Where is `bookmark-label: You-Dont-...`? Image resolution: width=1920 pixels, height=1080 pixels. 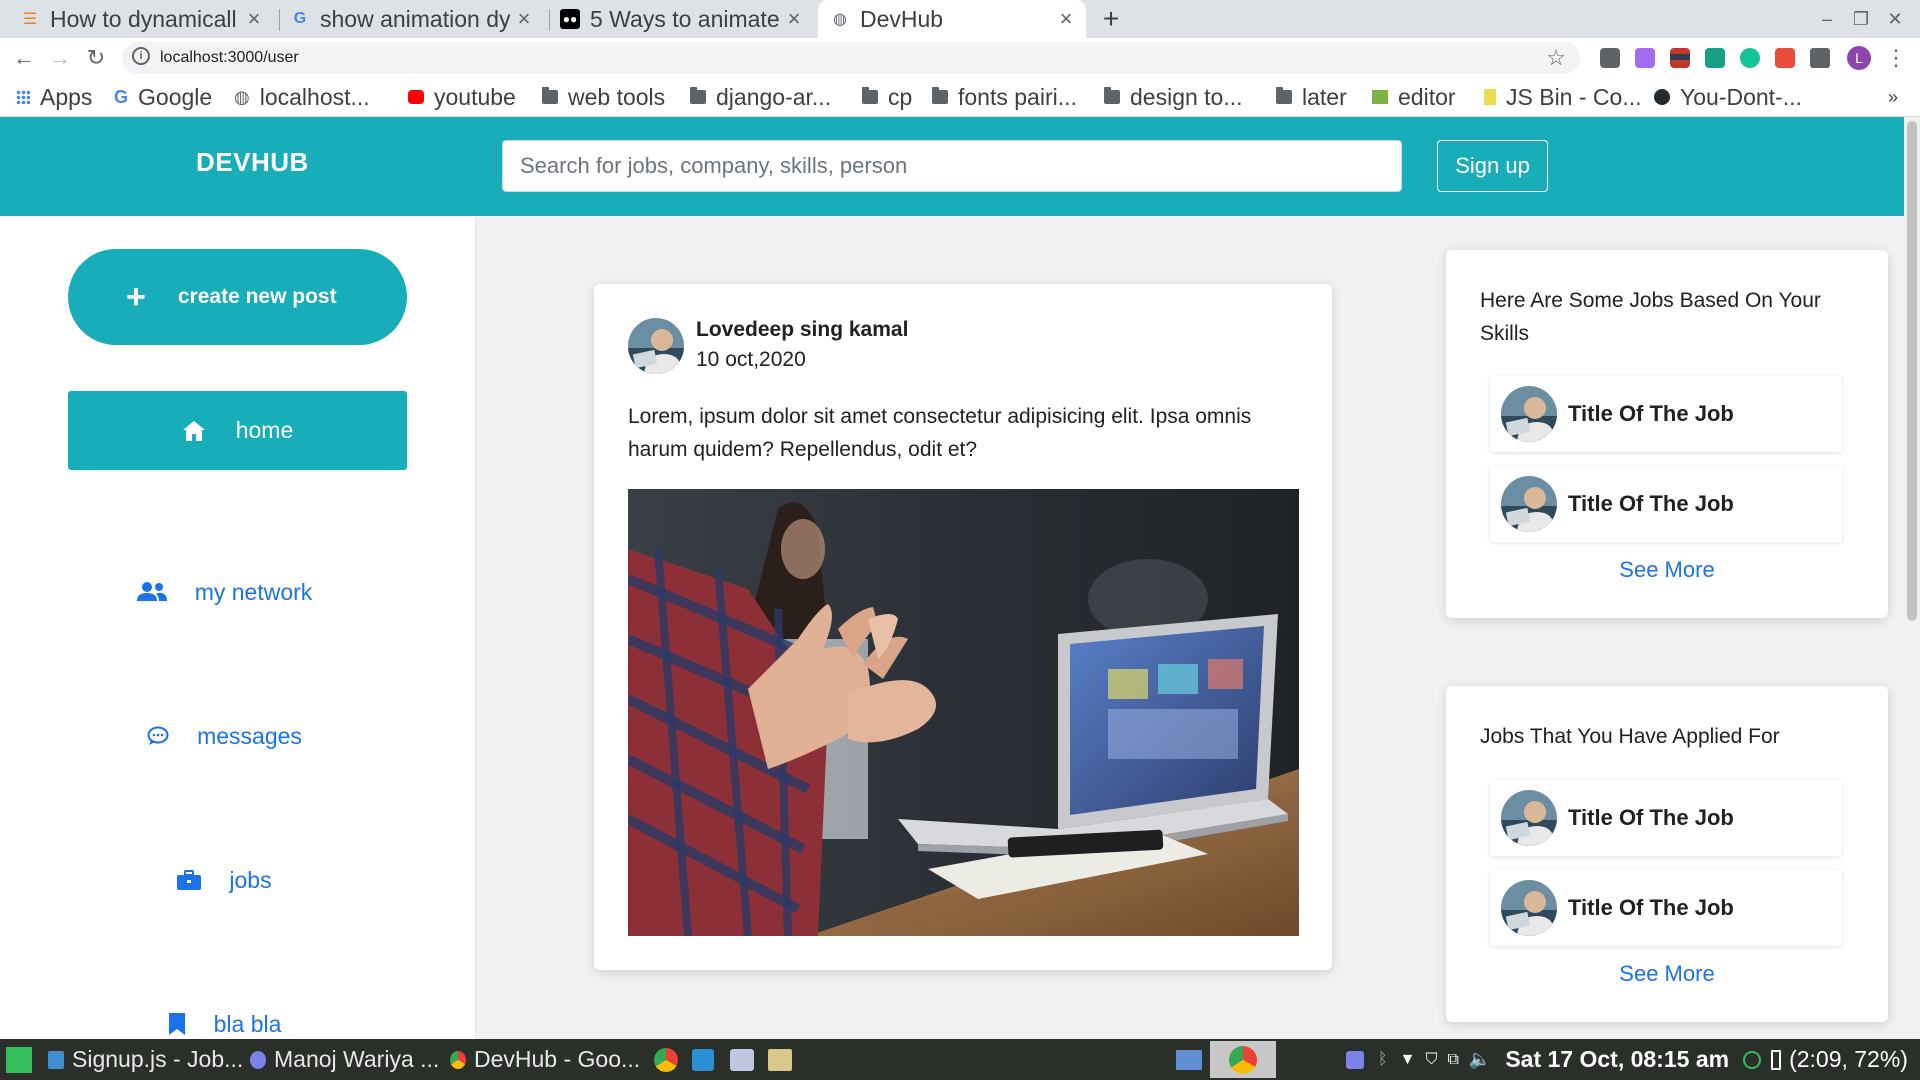 bookmark-label: You-Dont-... is located at coordinates (1741, 96).